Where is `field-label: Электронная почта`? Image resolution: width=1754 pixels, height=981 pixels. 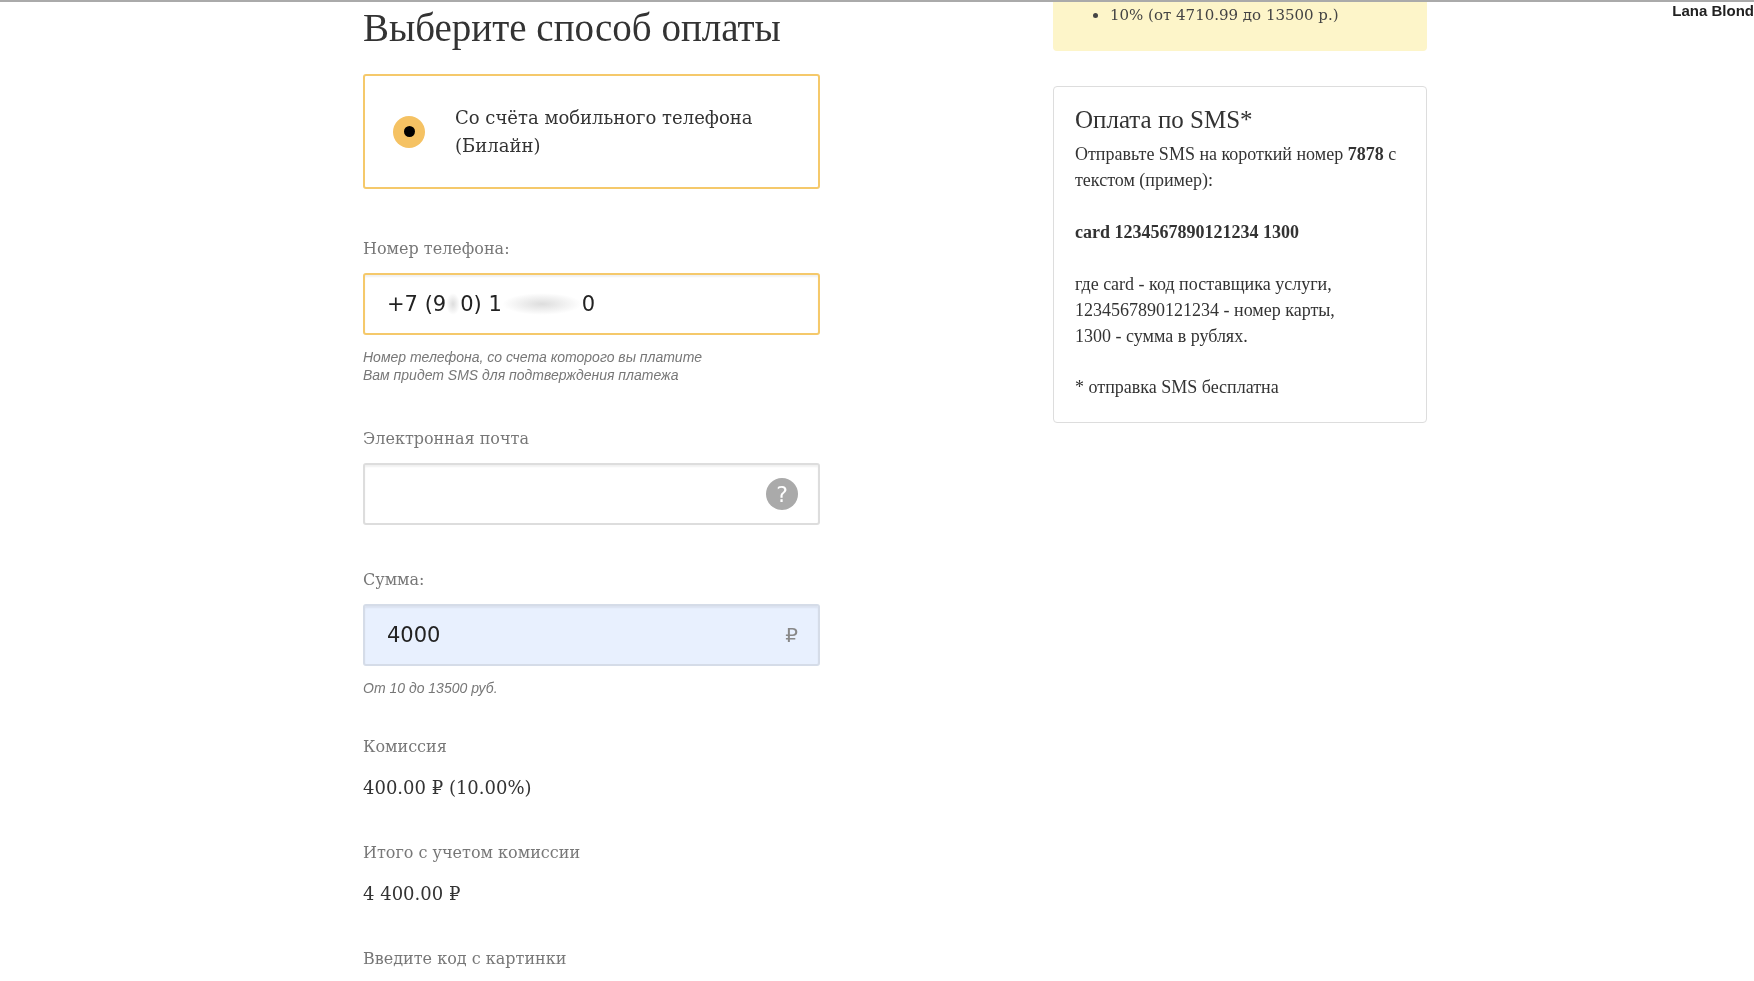
field-label: Электронная почта is located at coordinates (446, 439).